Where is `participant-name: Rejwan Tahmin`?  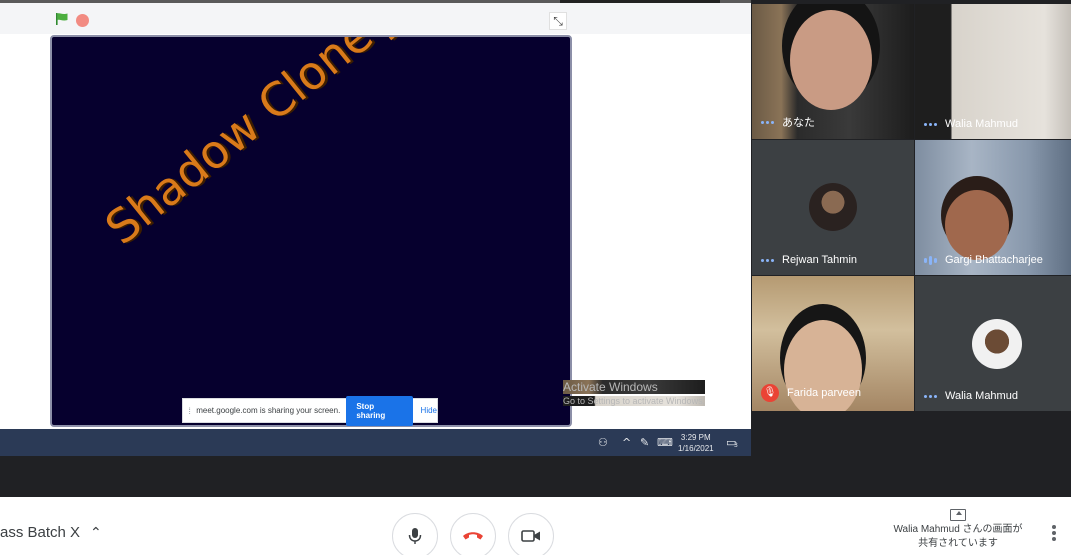 participant-name: Rejwan Tahmin is located at coordinates (820, 260).